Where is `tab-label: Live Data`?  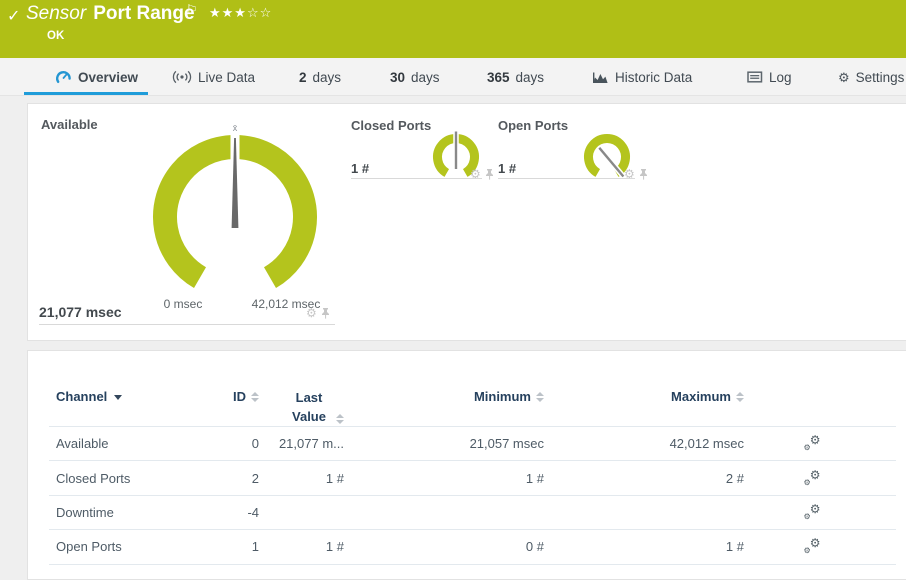
tab-label: Live Data is located at coordinates (227, 77).